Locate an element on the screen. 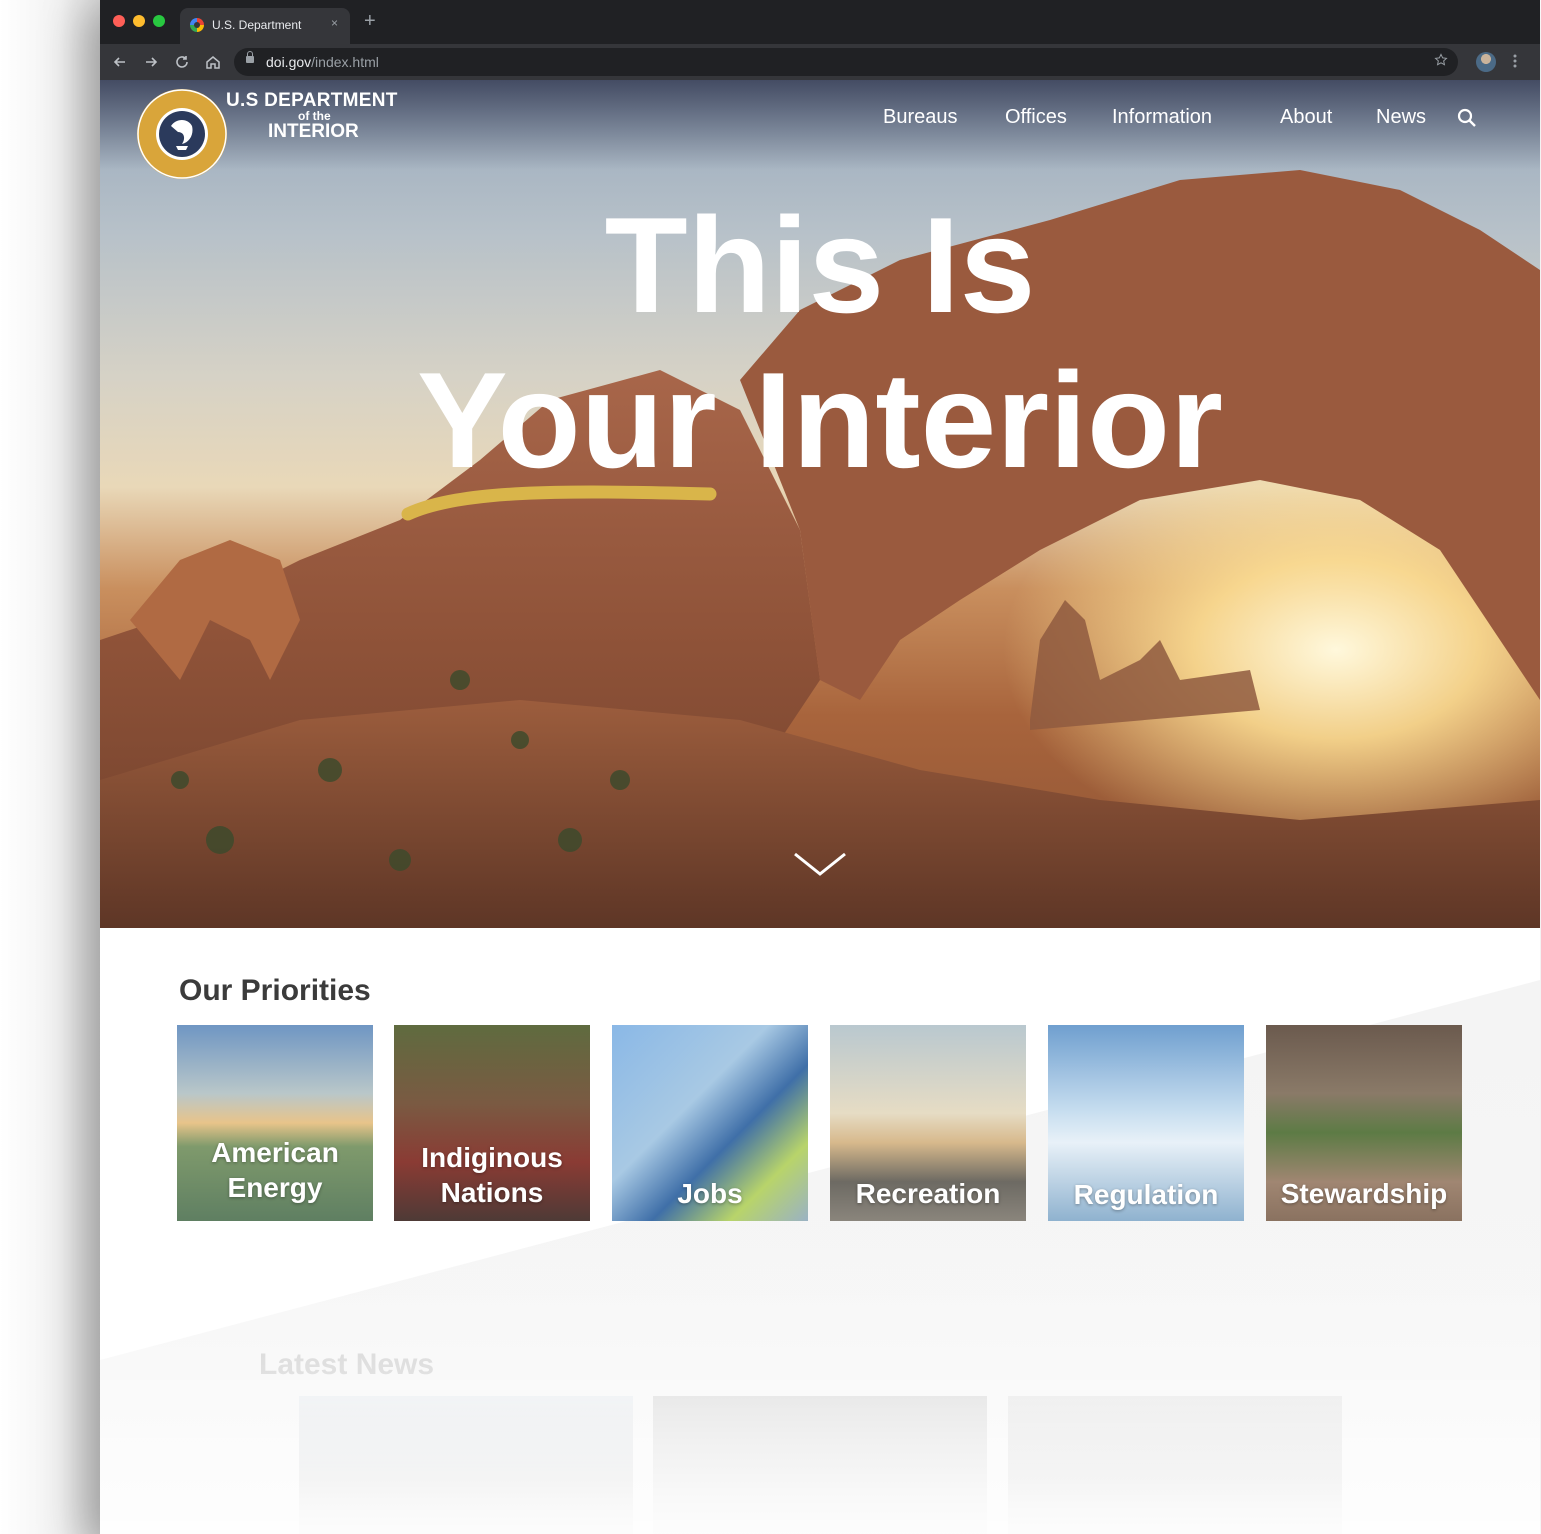  minimize-window-button is located at coordinates (139, 21).